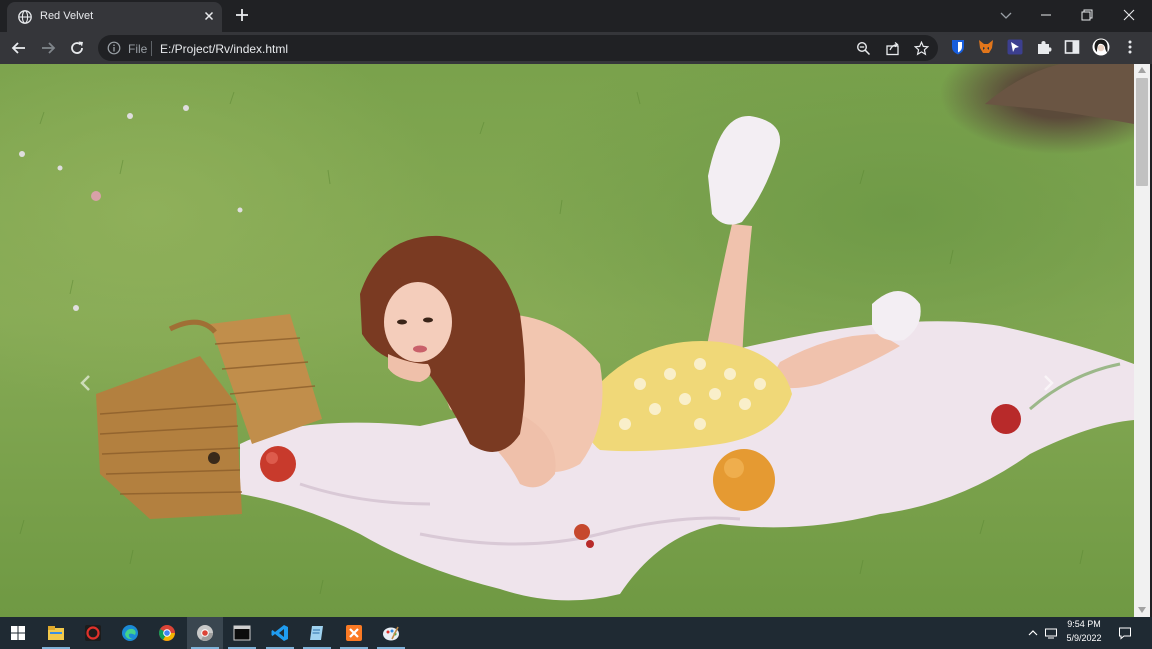 The image size is (1152, 649). I want to click on bitwarden-icon, so click(958, 47).